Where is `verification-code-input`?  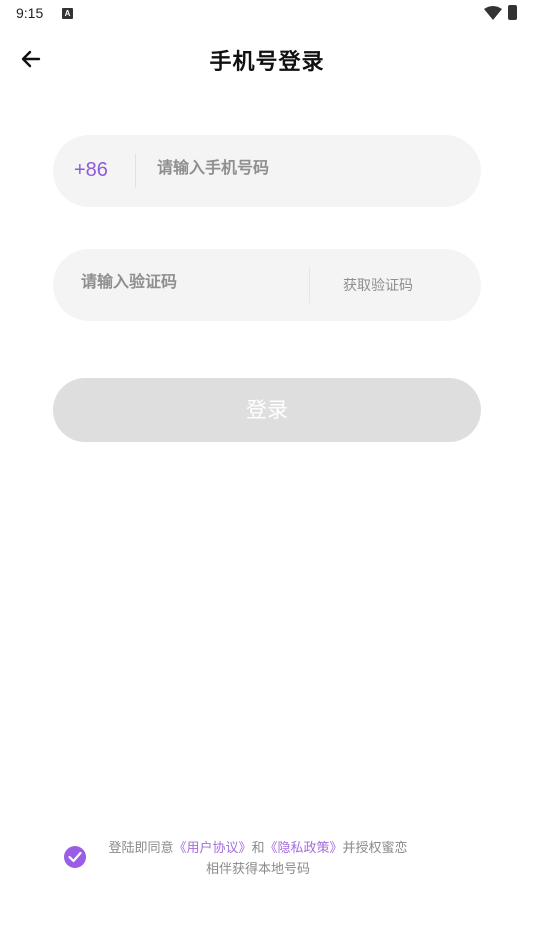 verification-code-input is located at coordinates (191, 281).